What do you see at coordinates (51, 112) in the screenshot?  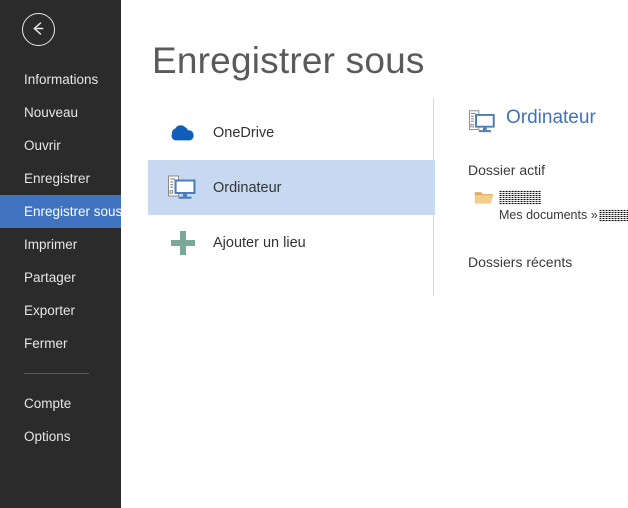 I see `sidebar-item-label: Nouveau` at bounding box center [51, 112].